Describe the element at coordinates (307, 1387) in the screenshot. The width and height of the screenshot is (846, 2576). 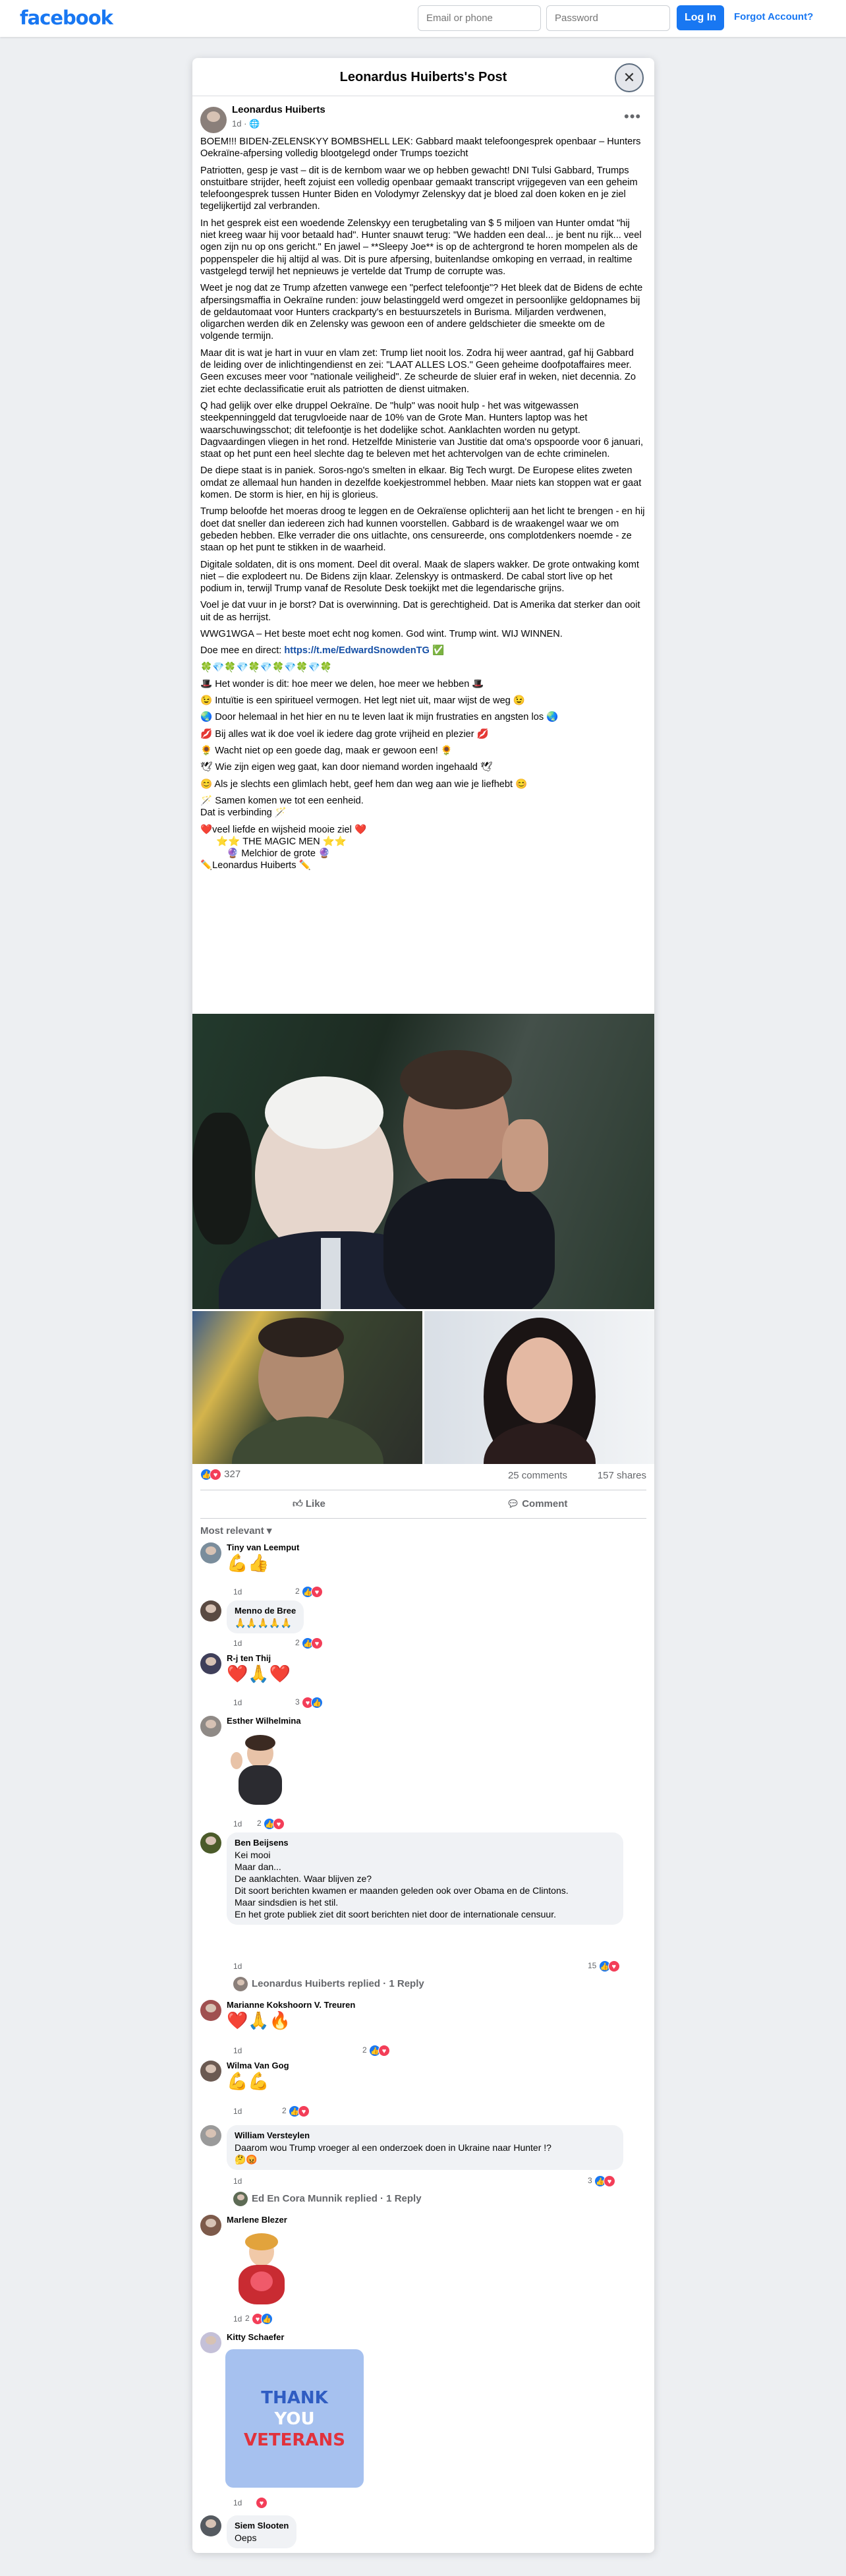
I see `post-photo-left` at that location.